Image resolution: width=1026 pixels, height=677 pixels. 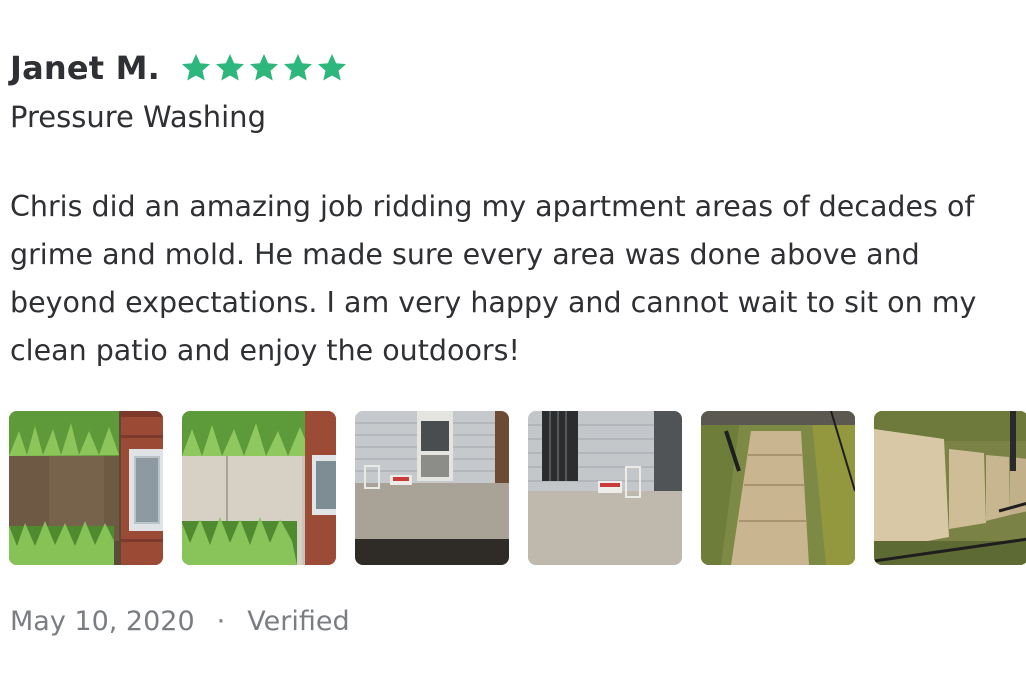 I want to click on service-name: Pressure Washing, so click(x=138, y=117).